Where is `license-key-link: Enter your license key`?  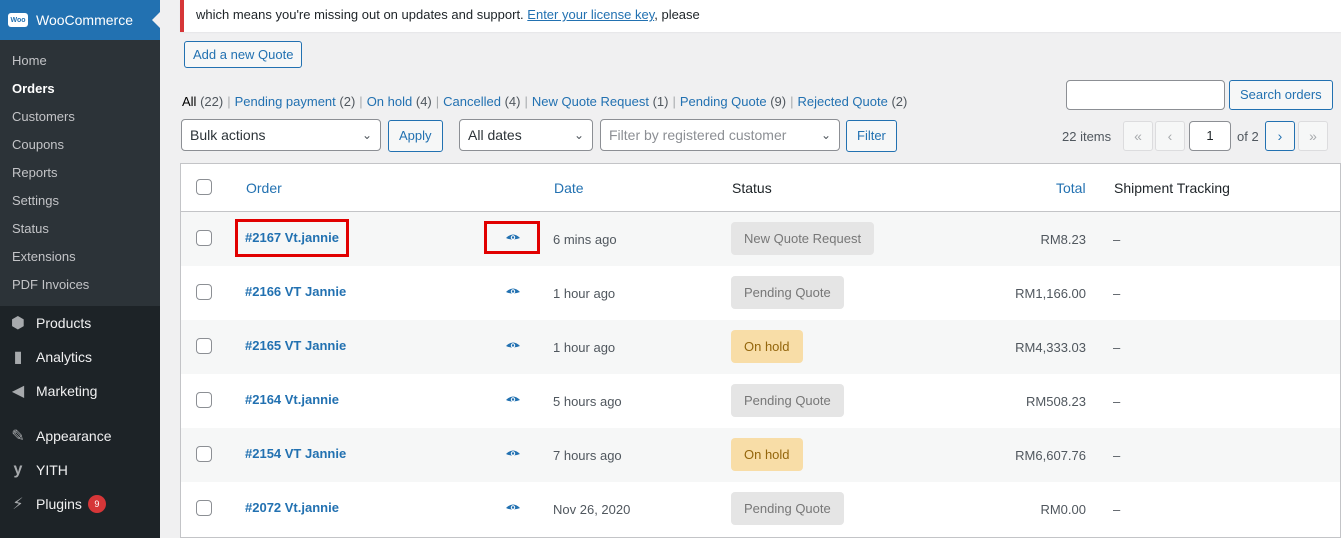
license-key-link: Enter your license key is located at coordinates (590, 14).